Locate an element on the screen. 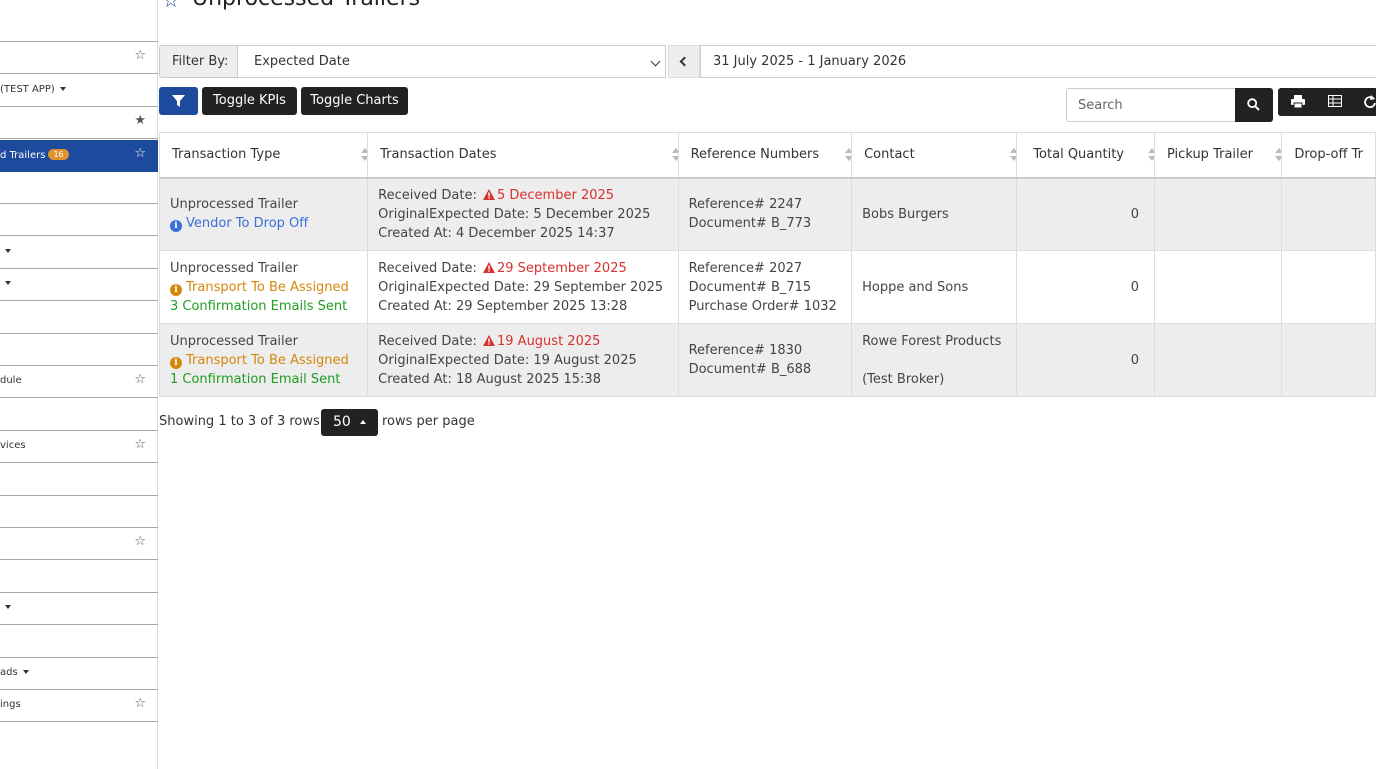  column-header-transaction-dates: Transaction Dates is located at coordinates (523, 155).